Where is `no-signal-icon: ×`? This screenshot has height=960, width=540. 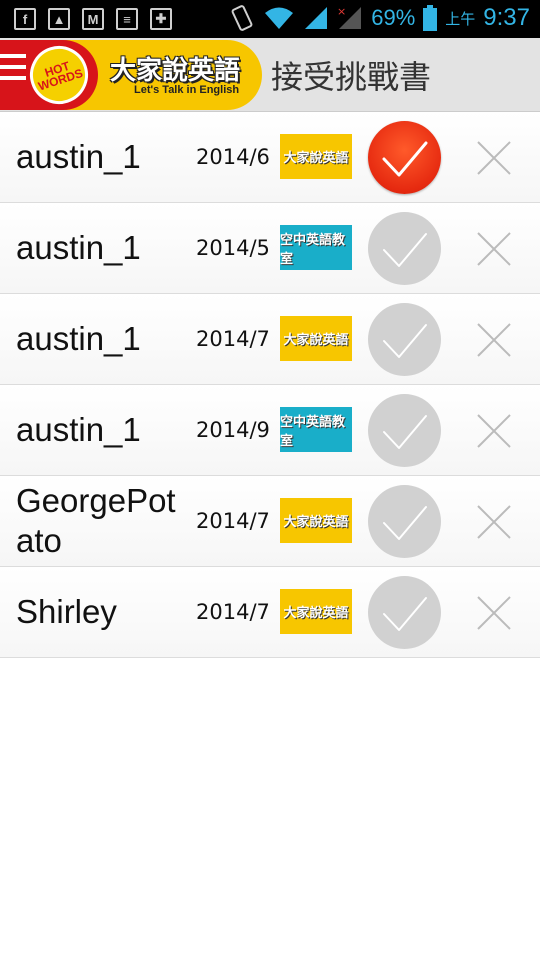 no-signal-icon: × is located at coordinates (349, 17).